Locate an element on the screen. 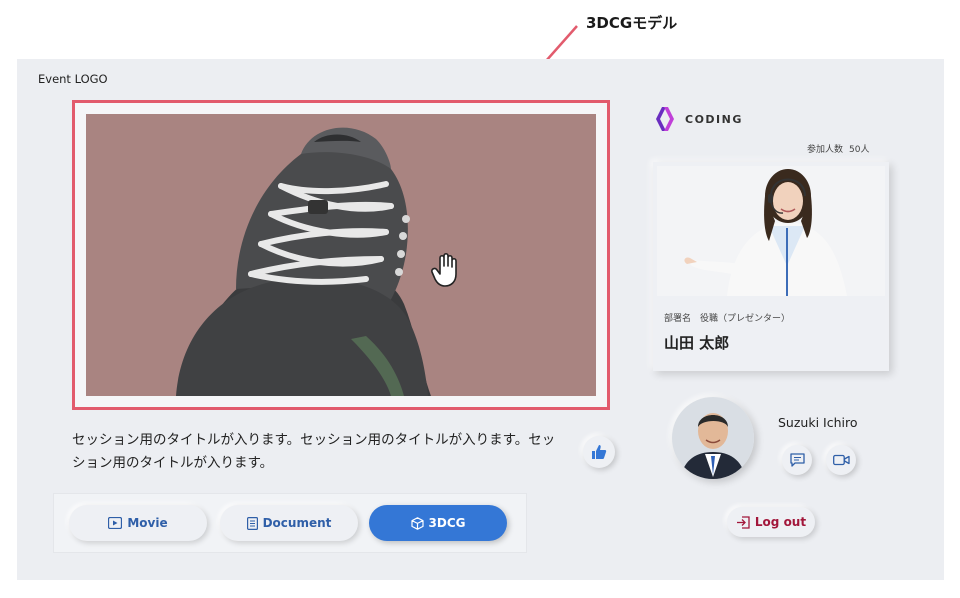 The height and width of the screenshot is (598, 960). speaker-avatar is located at coordinates (713, 438).